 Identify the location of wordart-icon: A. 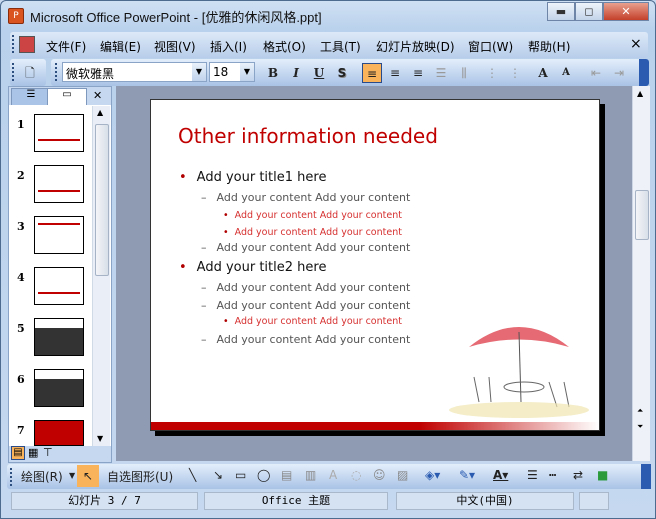
(333, 475).